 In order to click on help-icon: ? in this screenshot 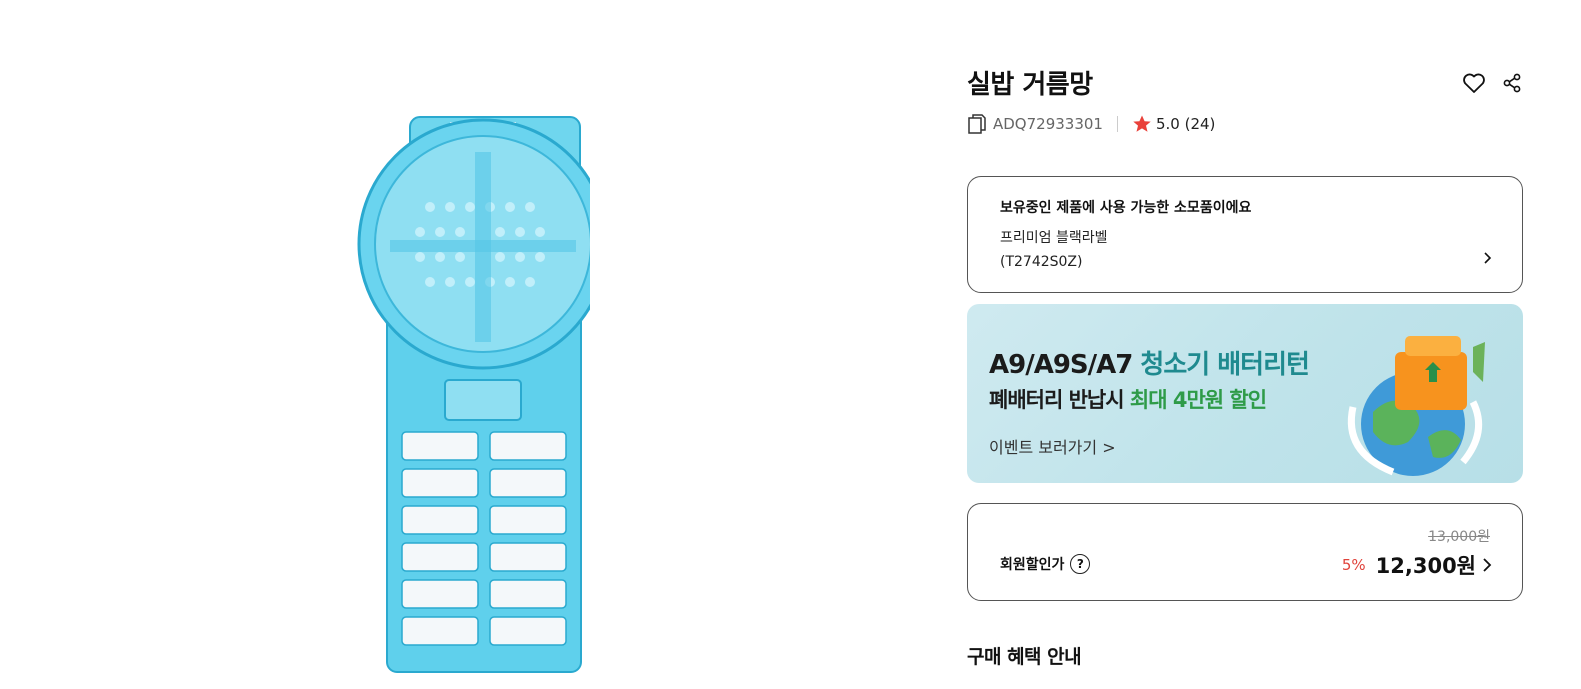, I will do `click(1080, 564)`.